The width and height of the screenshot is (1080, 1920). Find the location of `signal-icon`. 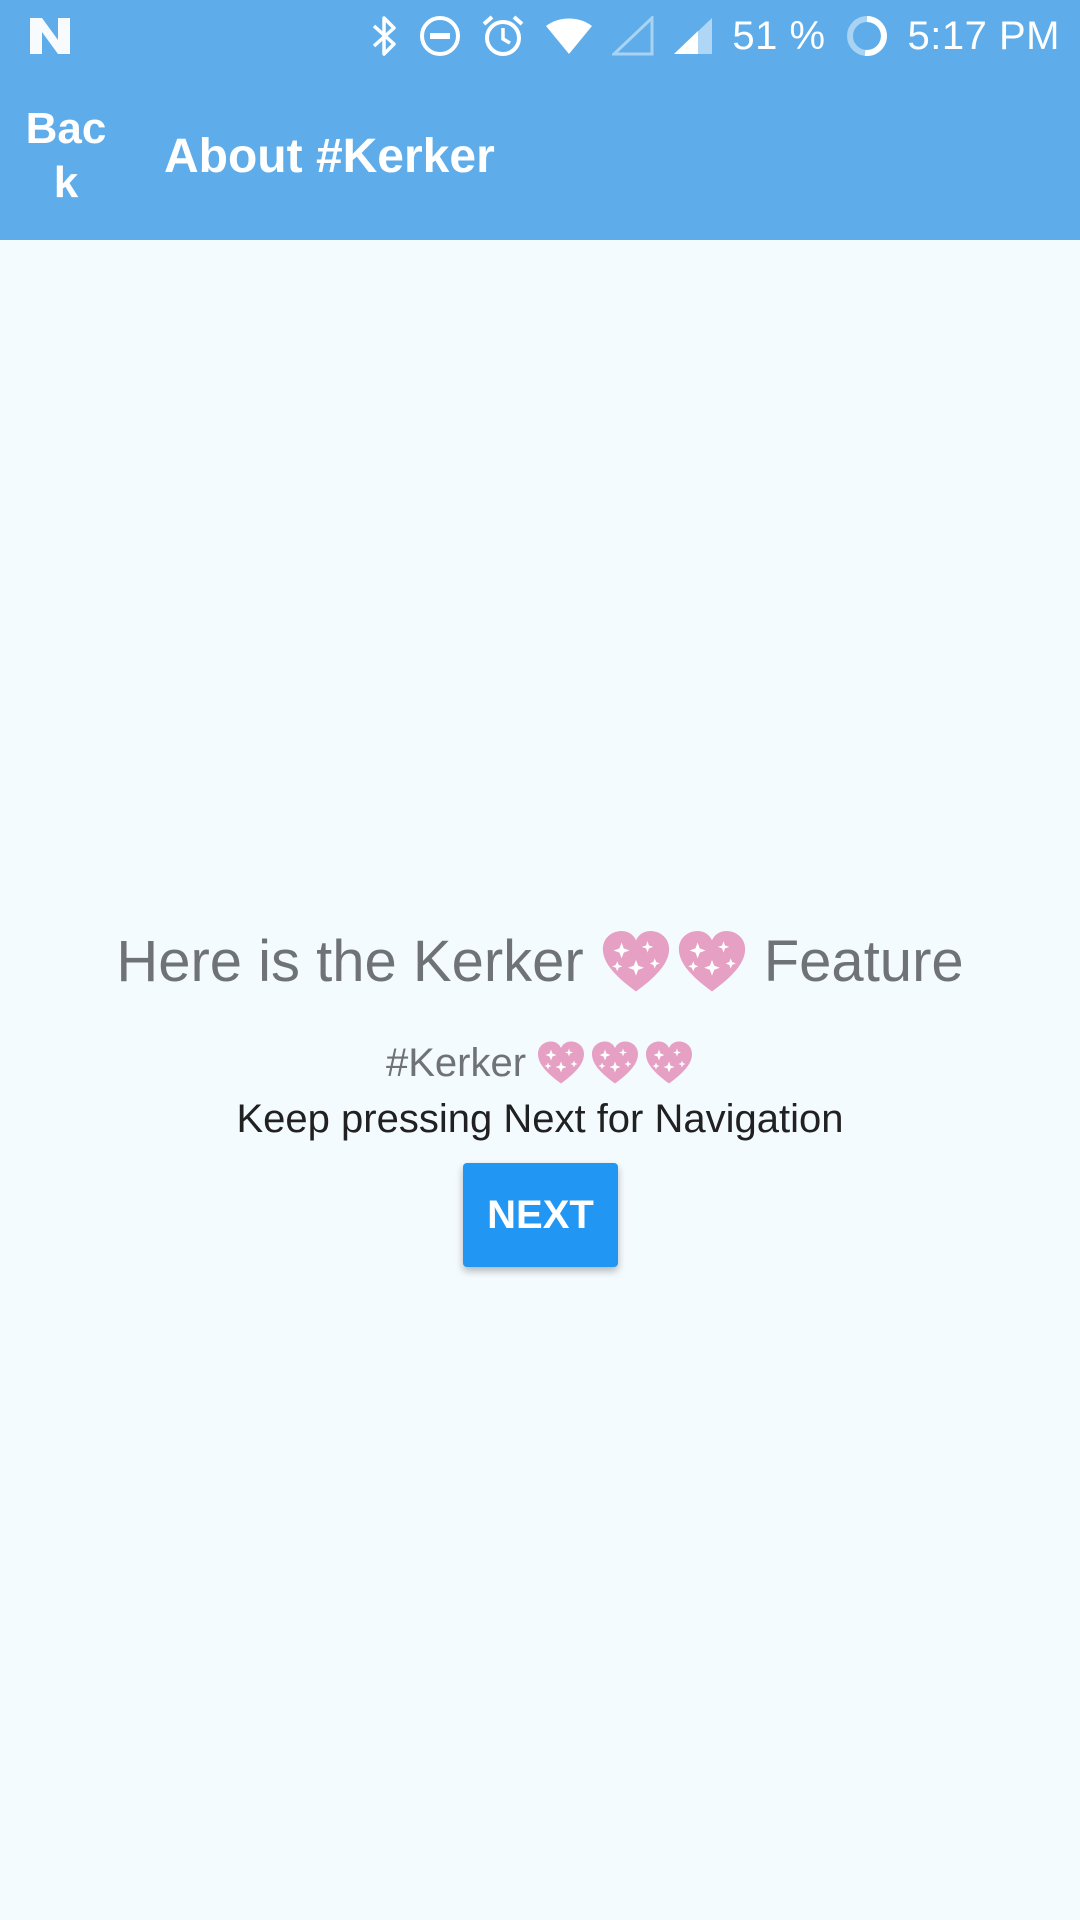

signal-icon is located at coordinates (693, 36).